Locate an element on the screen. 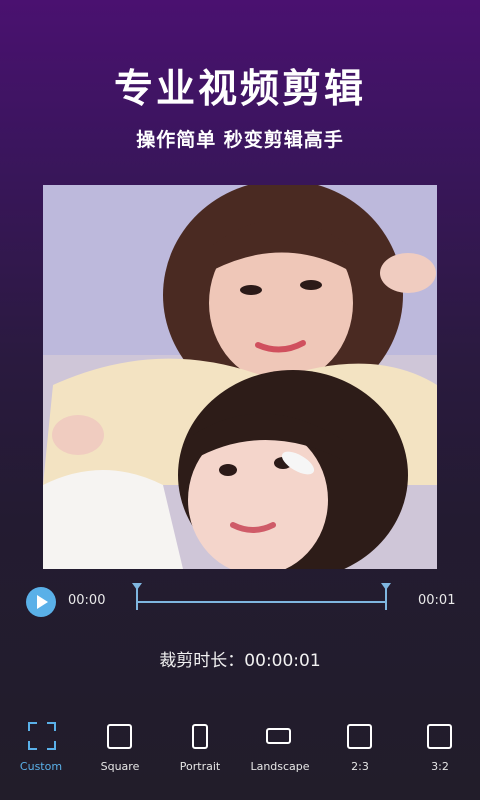  playback-bar: 00:00 00:01 is located at coordinates (240, 603).